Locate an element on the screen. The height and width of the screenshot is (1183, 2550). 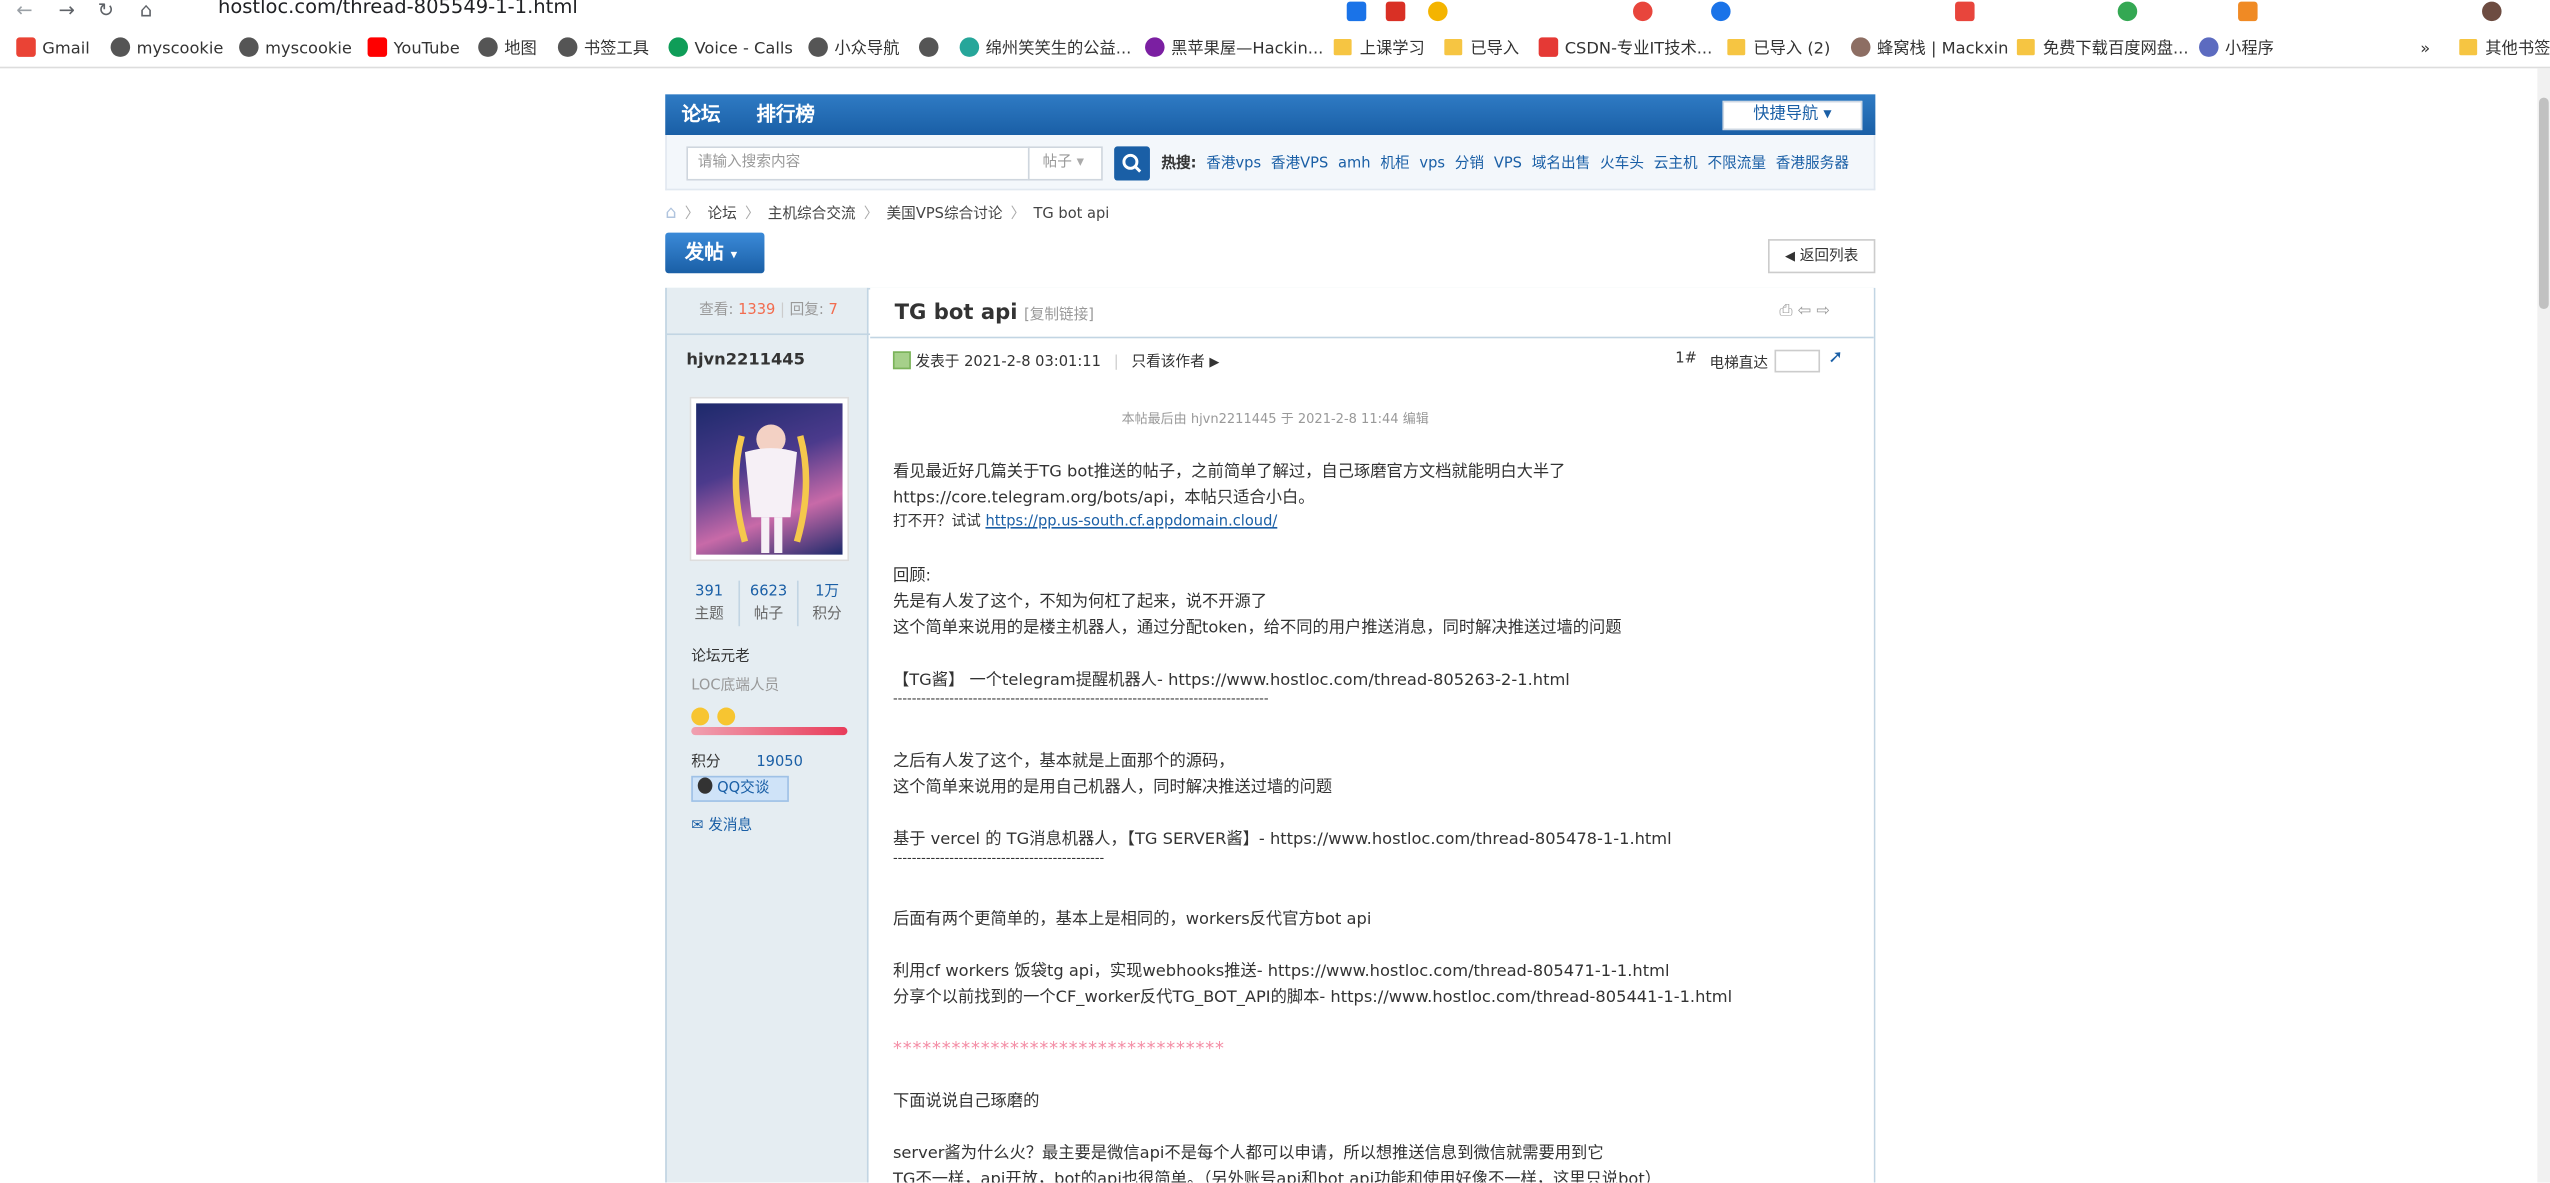
bookmark-folder: 已导入 is located at coordinates (1481, 50).